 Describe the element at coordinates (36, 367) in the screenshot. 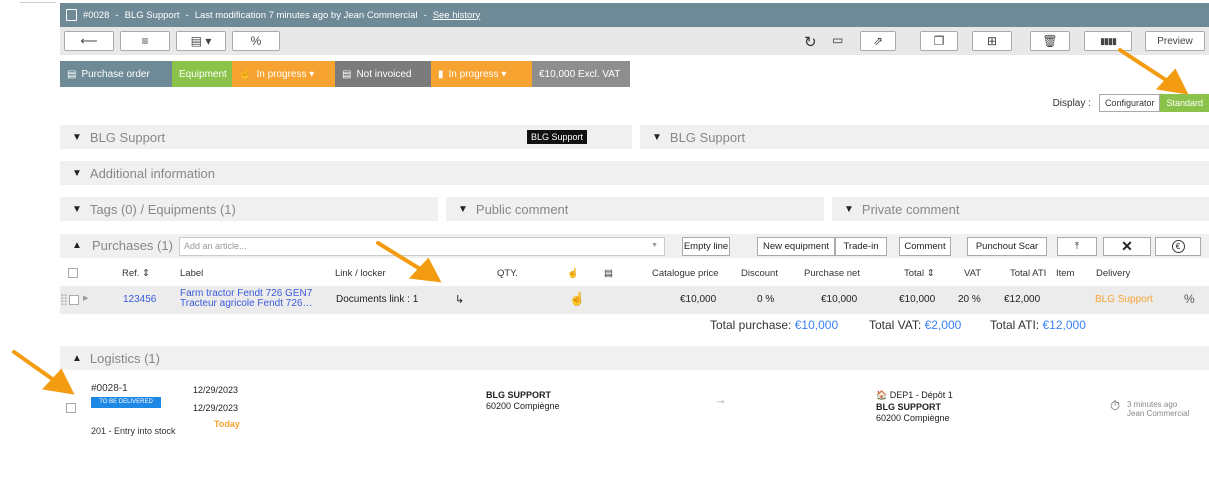

I see `arrow-to-logistics` at that location.